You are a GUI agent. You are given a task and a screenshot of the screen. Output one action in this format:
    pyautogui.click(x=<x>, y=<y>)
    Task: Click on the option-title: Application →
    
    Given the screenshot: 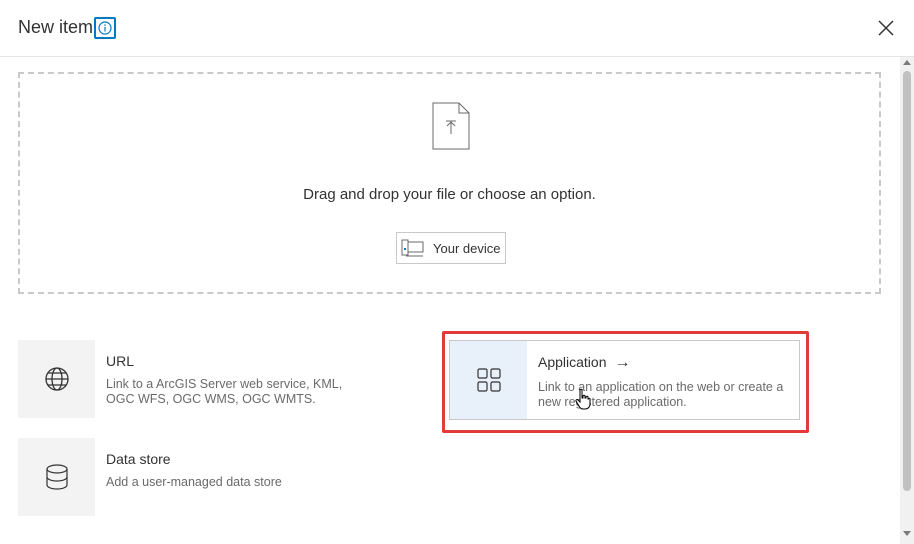 What is the action you would take?
    pyautogui.click(x=584, y=362)
    